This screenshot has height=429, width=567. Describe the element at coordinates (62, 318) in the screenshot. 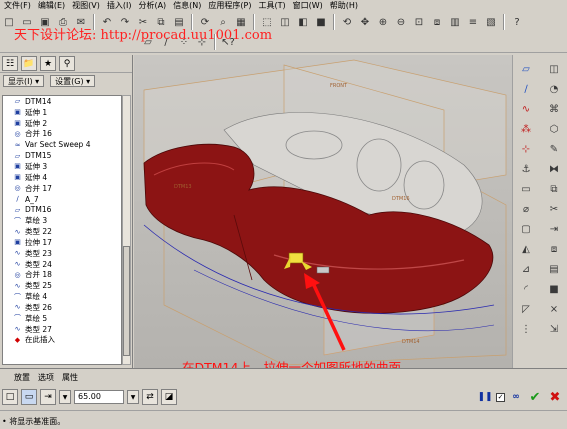

I see `tree-item: ⌒ 草绘 5` at that location.